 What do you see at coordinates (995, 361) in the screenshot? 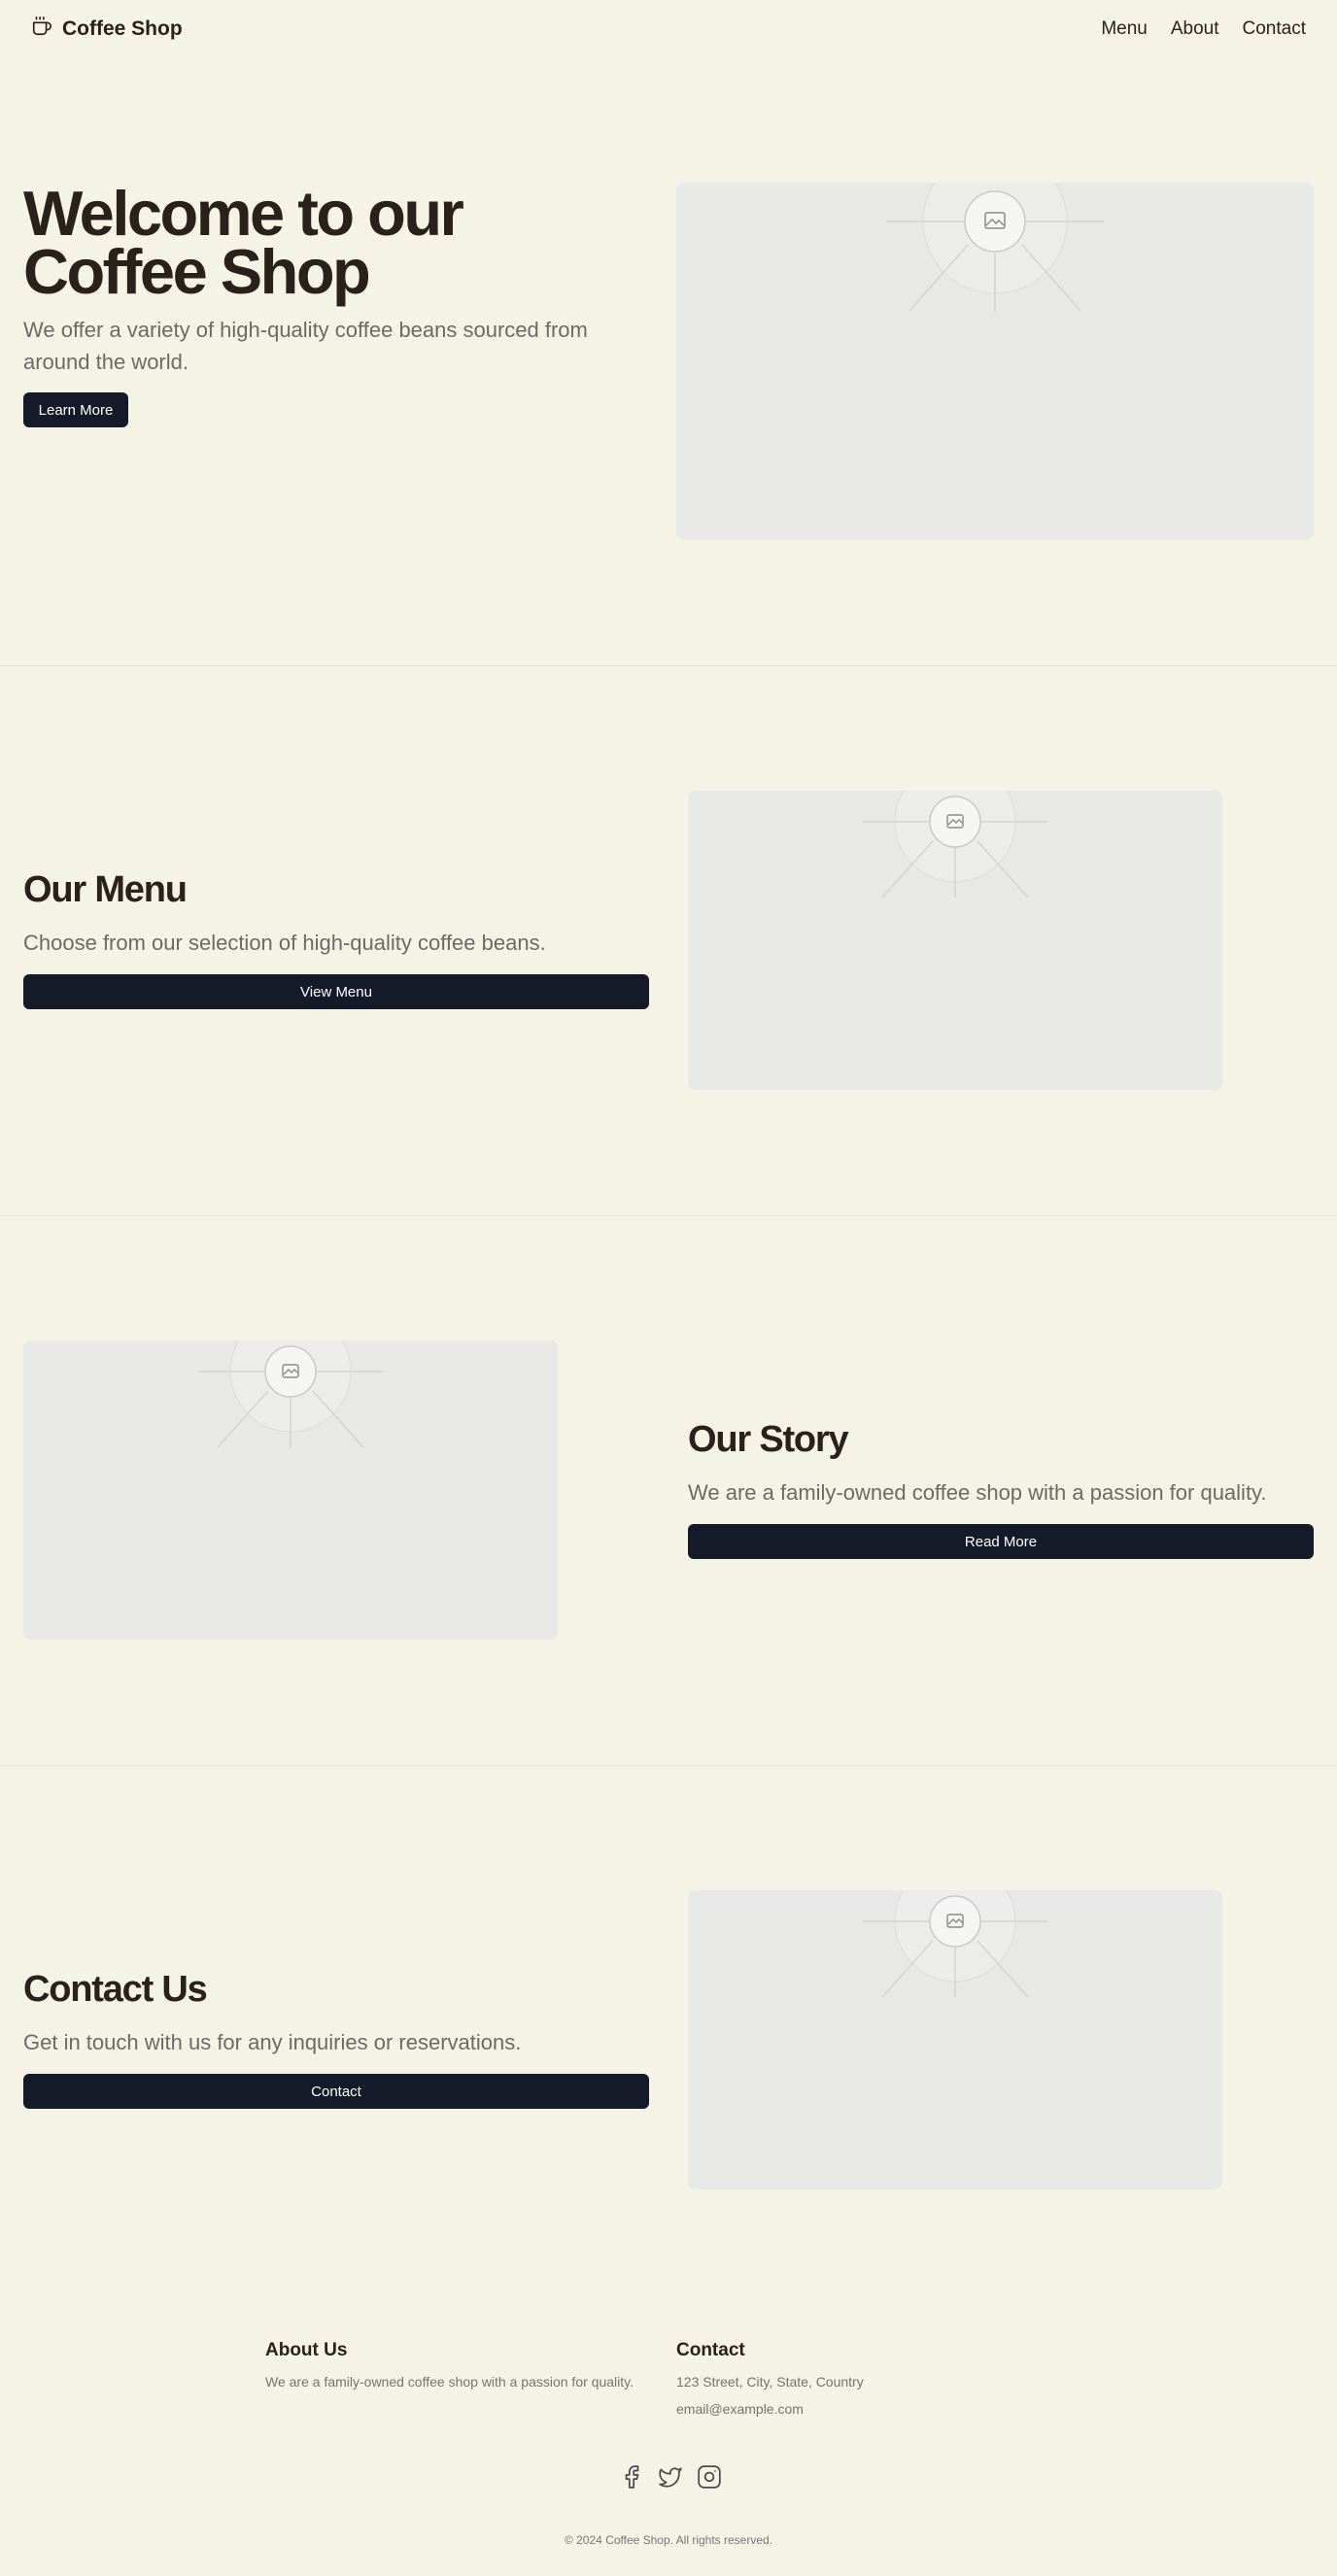
I see `hero-image-placeholder` at bounding box center [995, 361].